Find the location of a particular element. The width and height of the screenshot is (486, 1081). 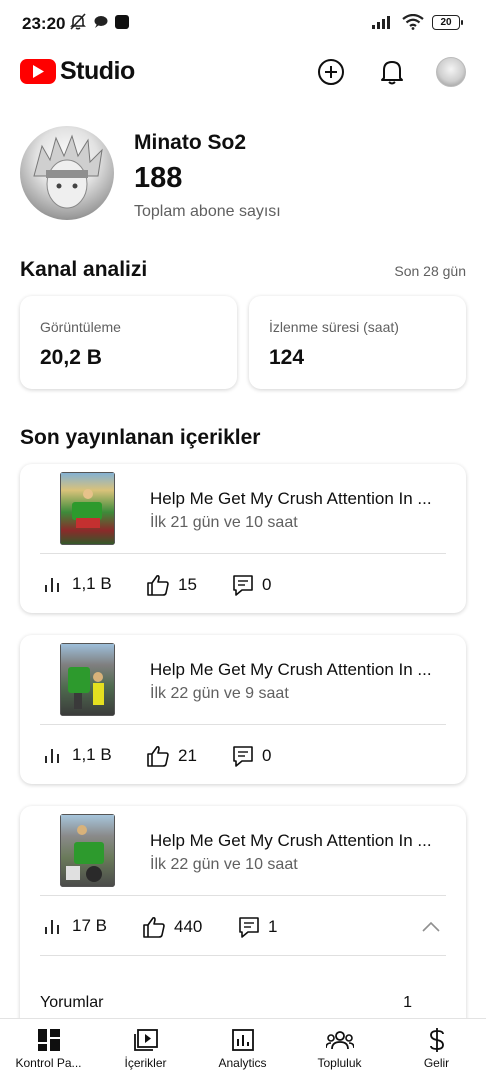

metric-value: 124 is located at coordinates (287, 357).